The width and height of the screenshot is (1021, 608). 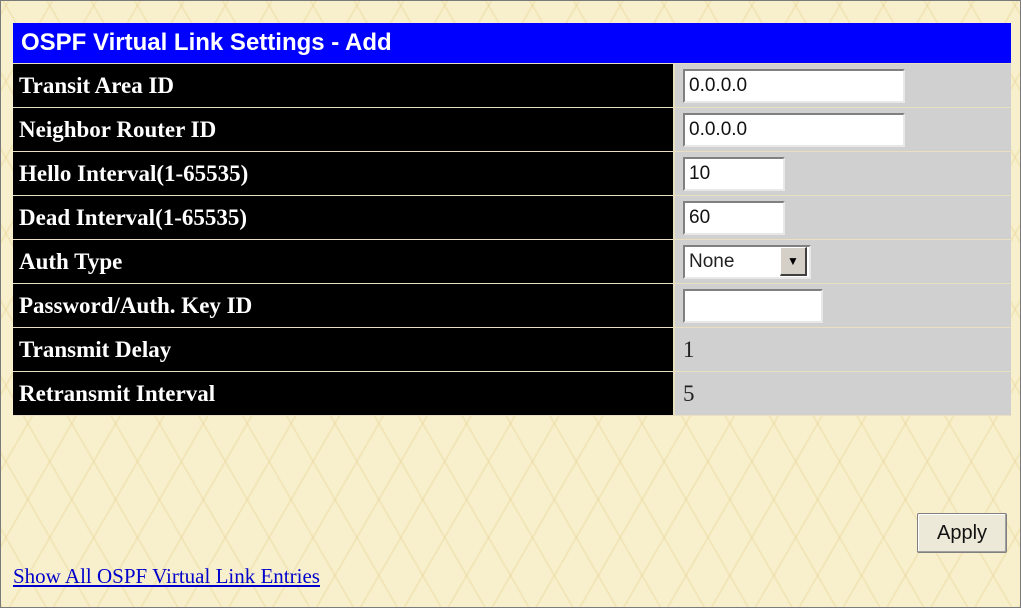 I want to click on apply-button: Apply, so click(x=962, y=533).